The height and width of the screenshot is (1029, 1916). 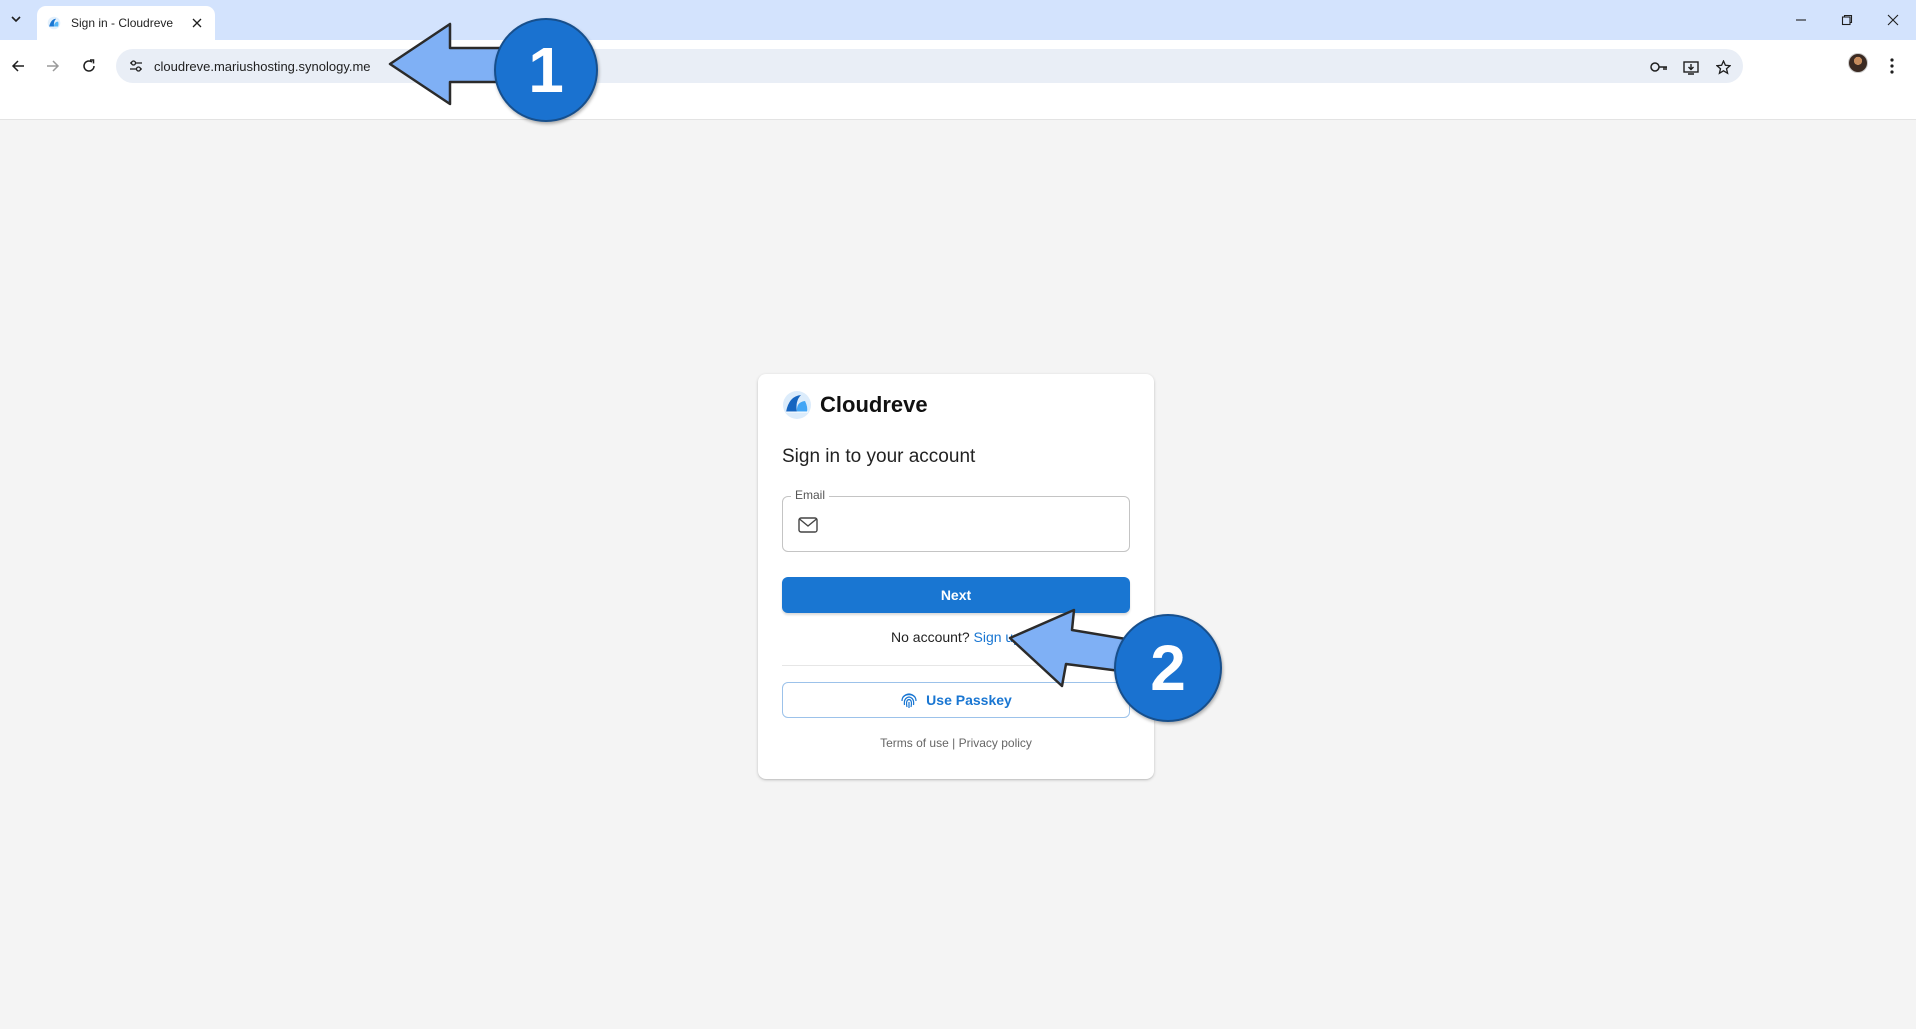 What do you see at coordinates (546, 70) in the screenshot?
I see `callout-number-1: 1` at bounding box center [546, 70].